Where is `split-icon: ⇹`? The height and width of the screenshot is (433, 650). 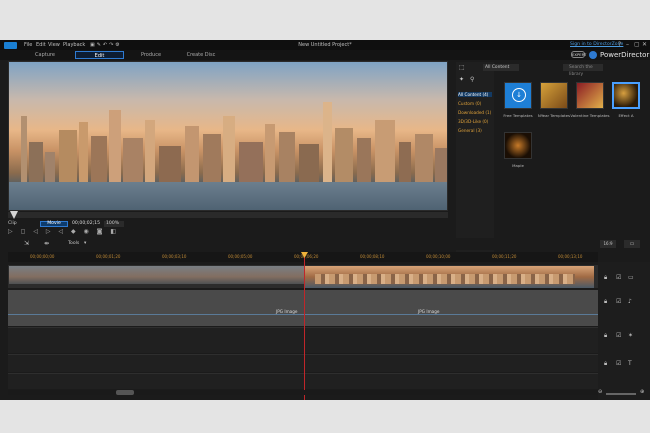 split-icon: ⇹ is located at coordinates (46, 244).